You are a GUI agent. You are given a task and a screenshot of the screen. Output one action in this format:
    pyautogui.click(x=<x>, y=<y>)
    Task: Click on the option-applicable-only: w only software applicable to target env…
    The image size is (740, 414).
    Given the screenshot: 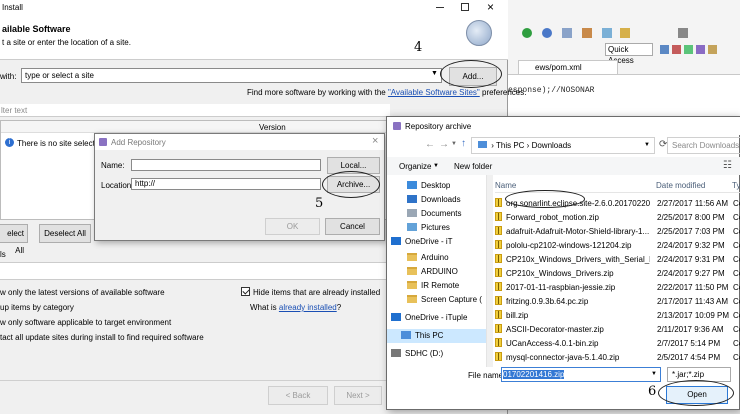 What is the action you would take?
    pyautogui.click(x=85, y=322)
    